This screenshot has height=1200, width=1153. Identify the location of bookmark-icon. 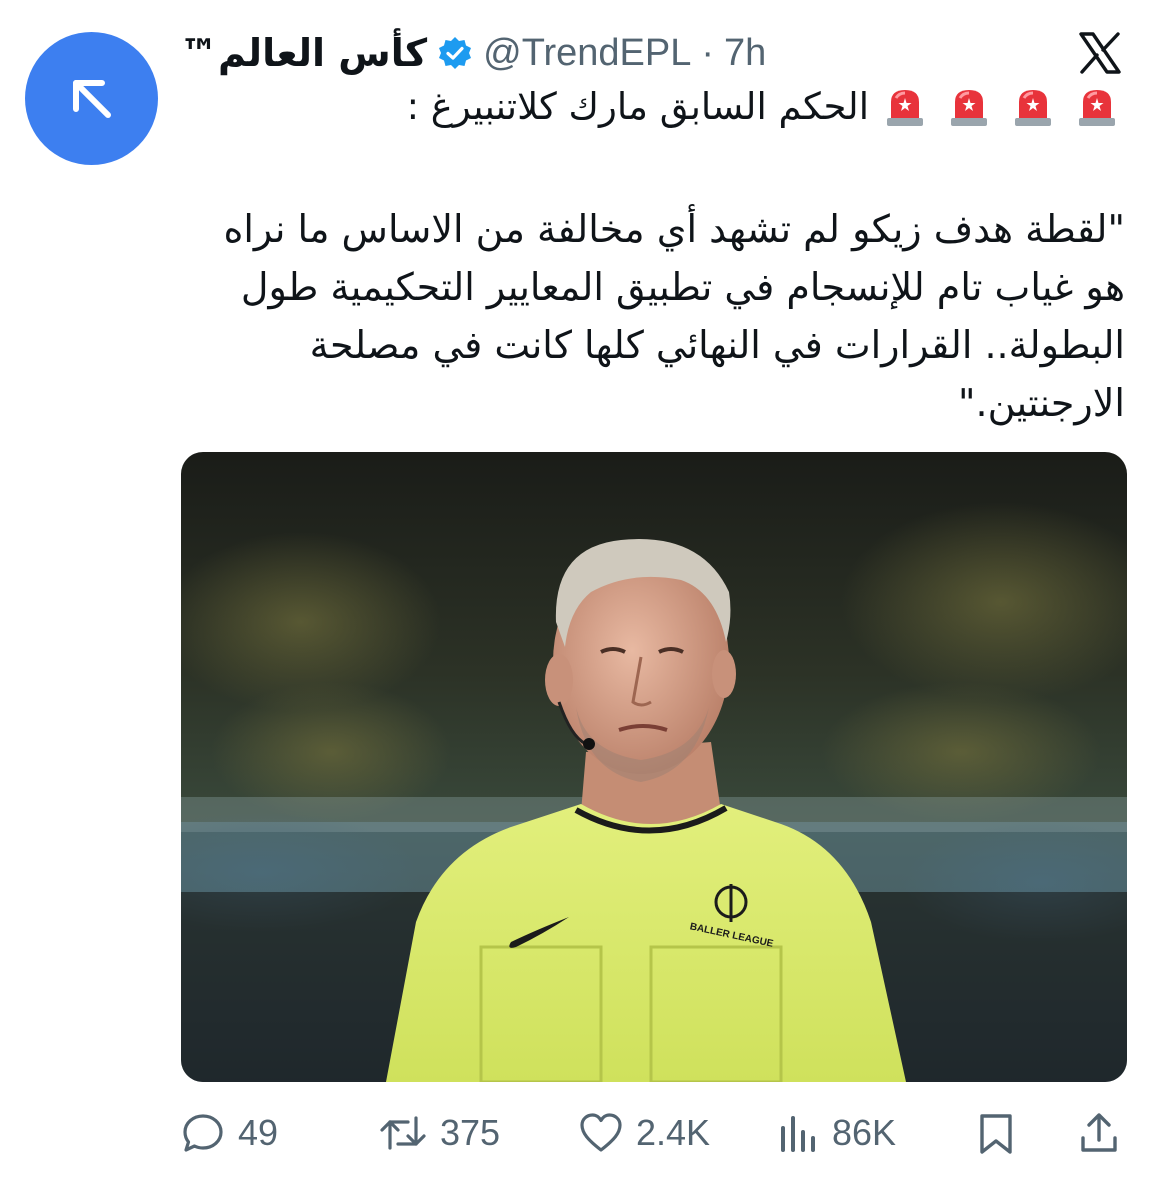
(996, 1134).